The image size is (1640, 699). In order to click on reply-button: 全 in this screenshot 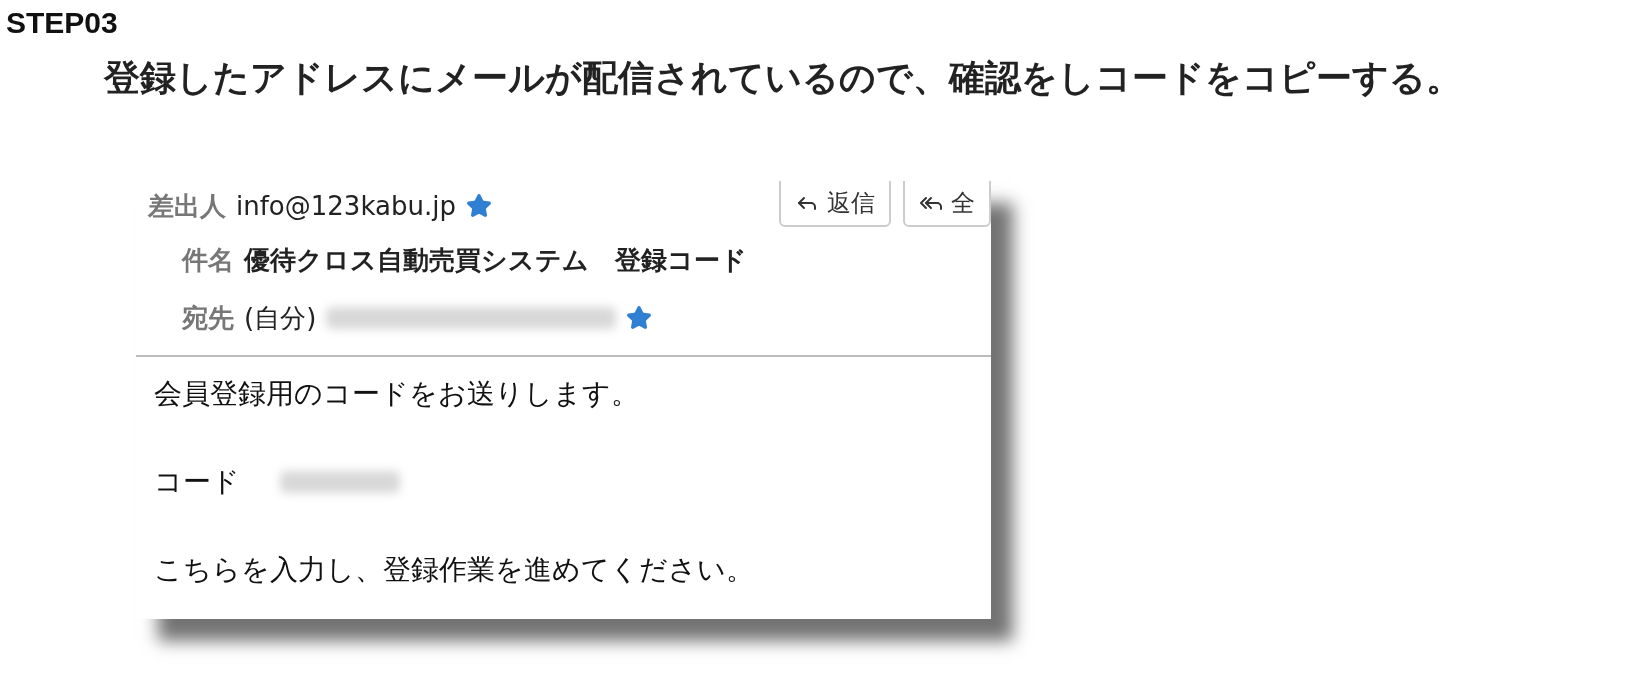, I will do `click(947, 204)`.